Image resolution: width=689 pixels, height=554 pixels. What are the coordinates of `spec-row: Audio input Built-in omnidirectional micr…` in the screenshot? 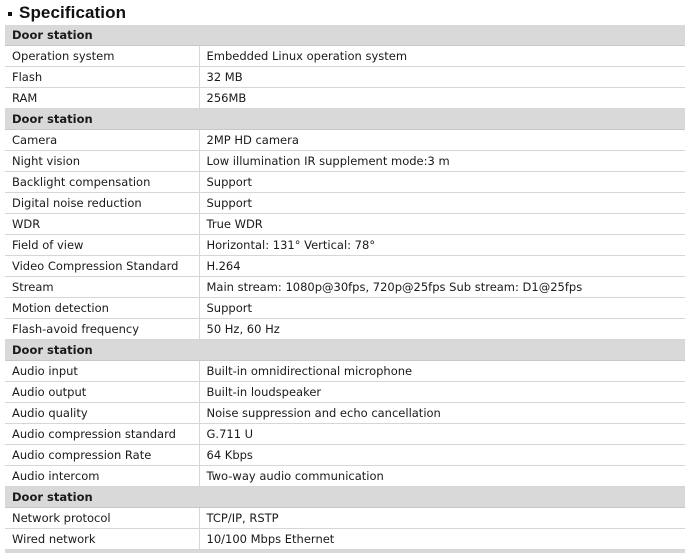 It's located at (345, 371).